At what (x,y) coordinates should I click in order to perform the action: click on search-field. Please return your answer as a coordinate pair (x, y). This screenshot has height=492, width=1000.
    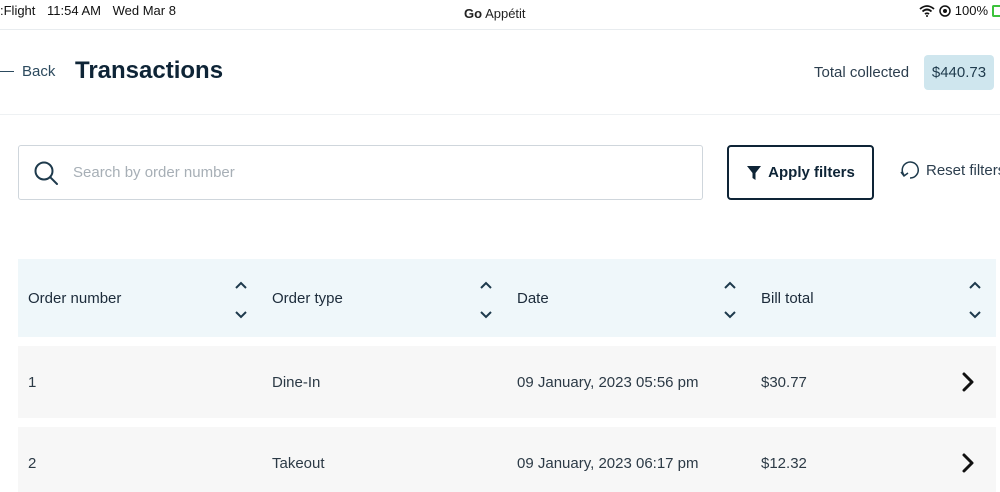
    Looking at the image, I should click on (360, 172).